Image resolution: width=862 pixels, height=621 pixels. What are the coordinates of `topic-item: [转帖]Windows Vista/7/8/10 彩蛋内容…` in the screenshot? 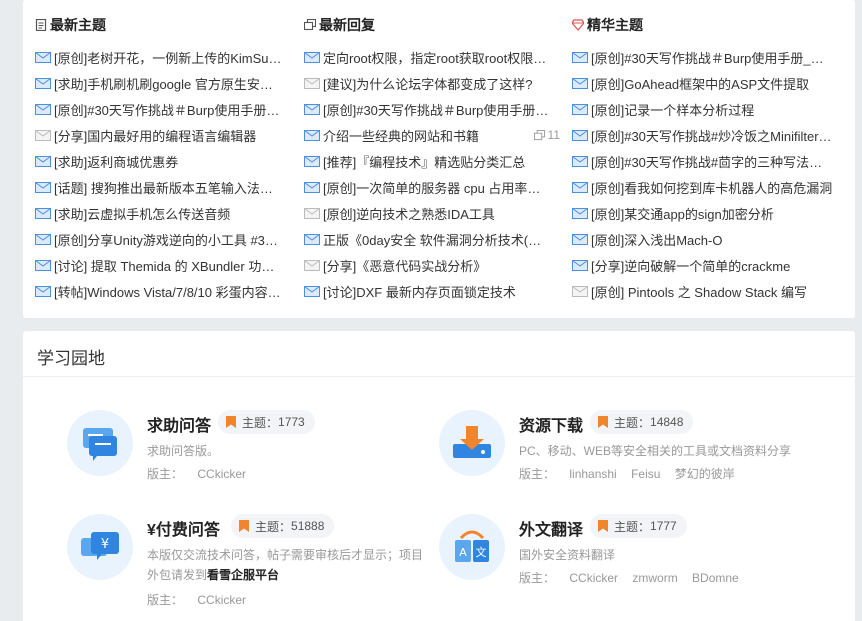 It's located at (158, 291).